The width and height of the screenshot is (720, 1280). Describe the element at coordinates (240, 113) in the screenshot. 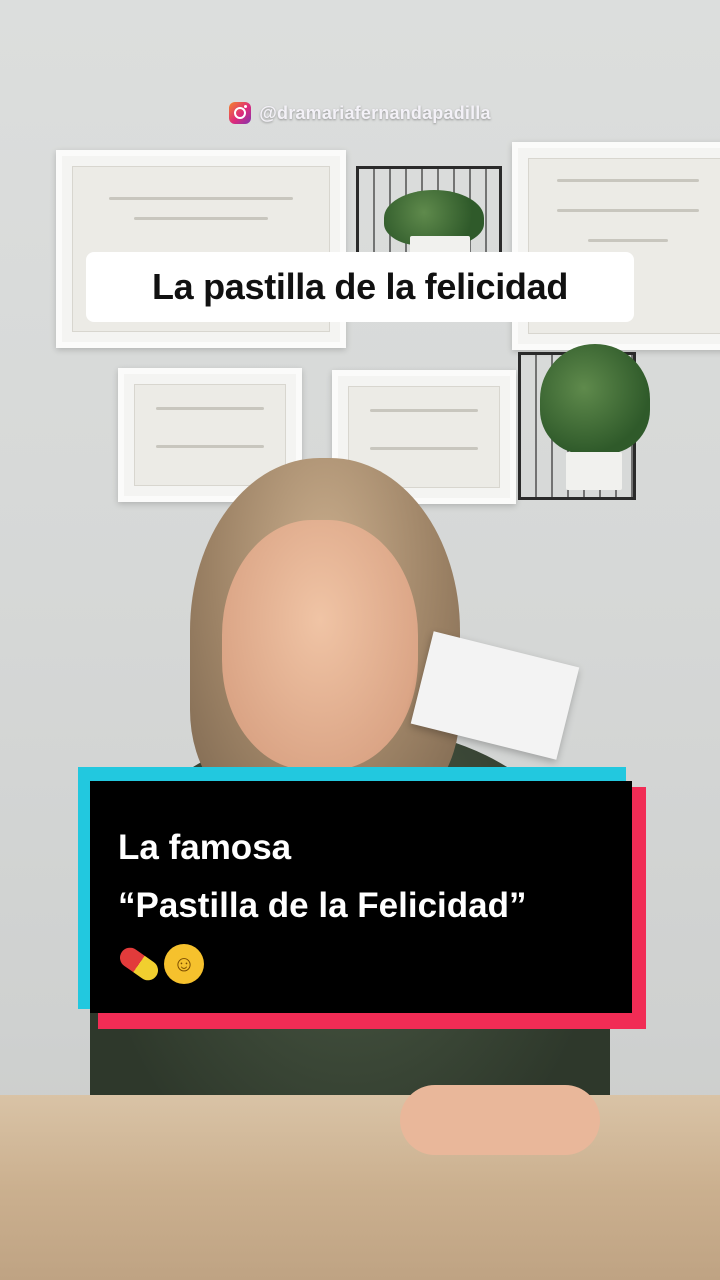

I see `instagram-icon` at that location.